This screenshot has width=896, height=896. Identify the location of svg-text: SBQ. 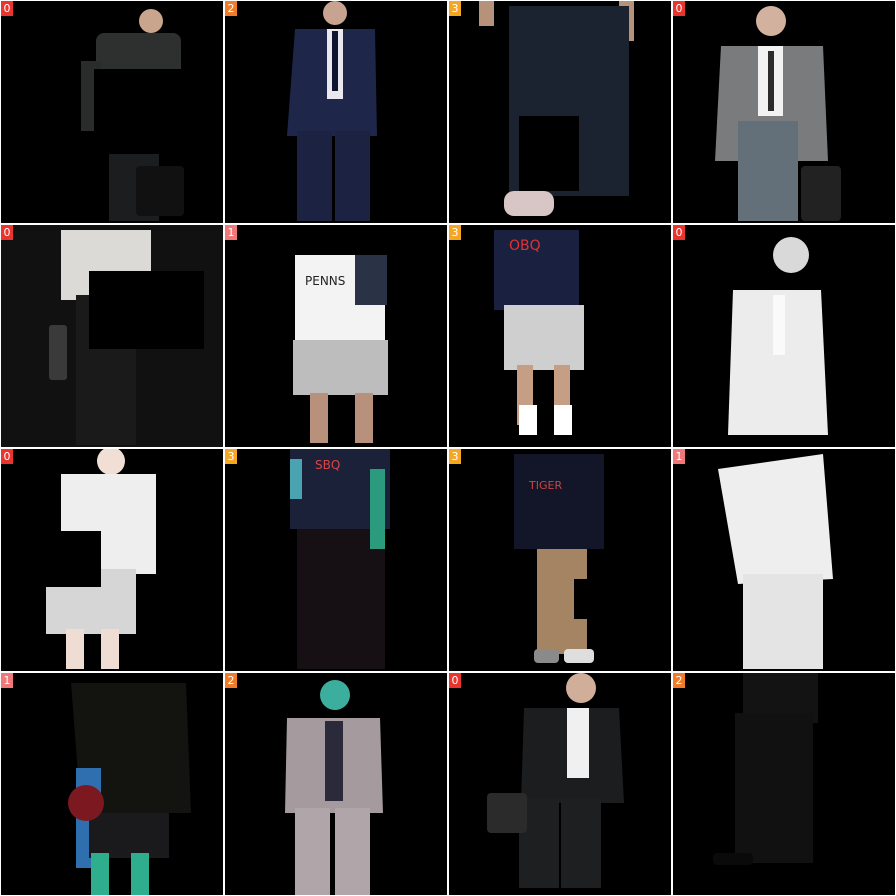
(327, 465).